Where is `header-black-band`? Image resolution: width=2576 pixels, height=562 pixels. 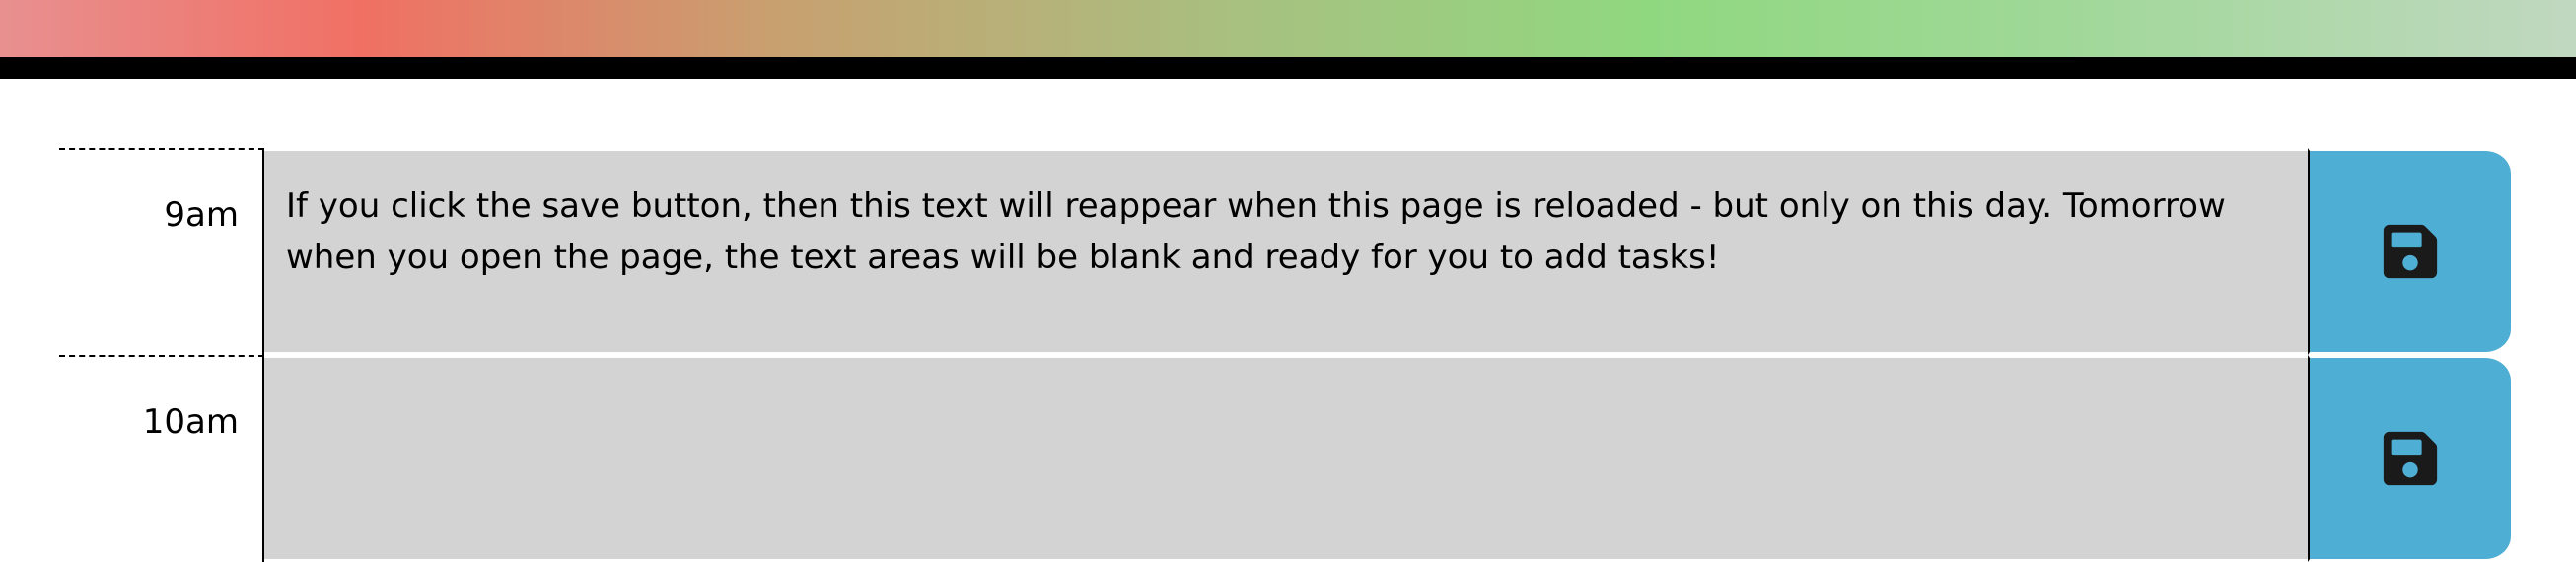 header-black-band is located at coordinates (1288, 68).